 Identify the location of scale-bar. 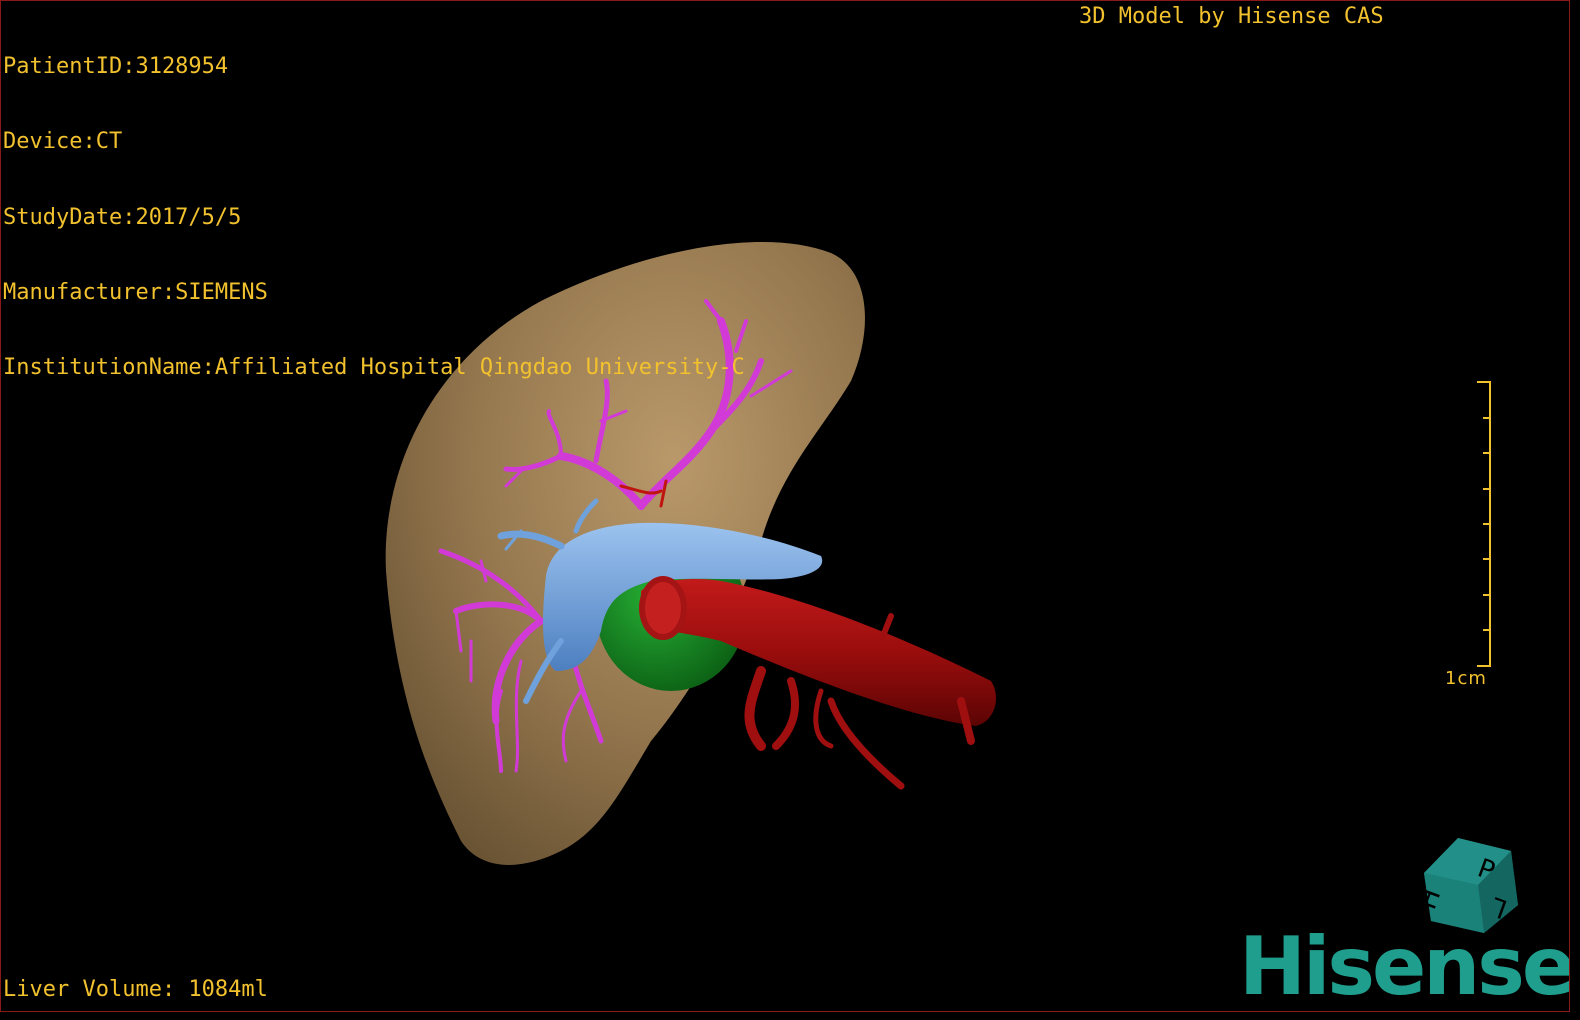
(1484, 524).